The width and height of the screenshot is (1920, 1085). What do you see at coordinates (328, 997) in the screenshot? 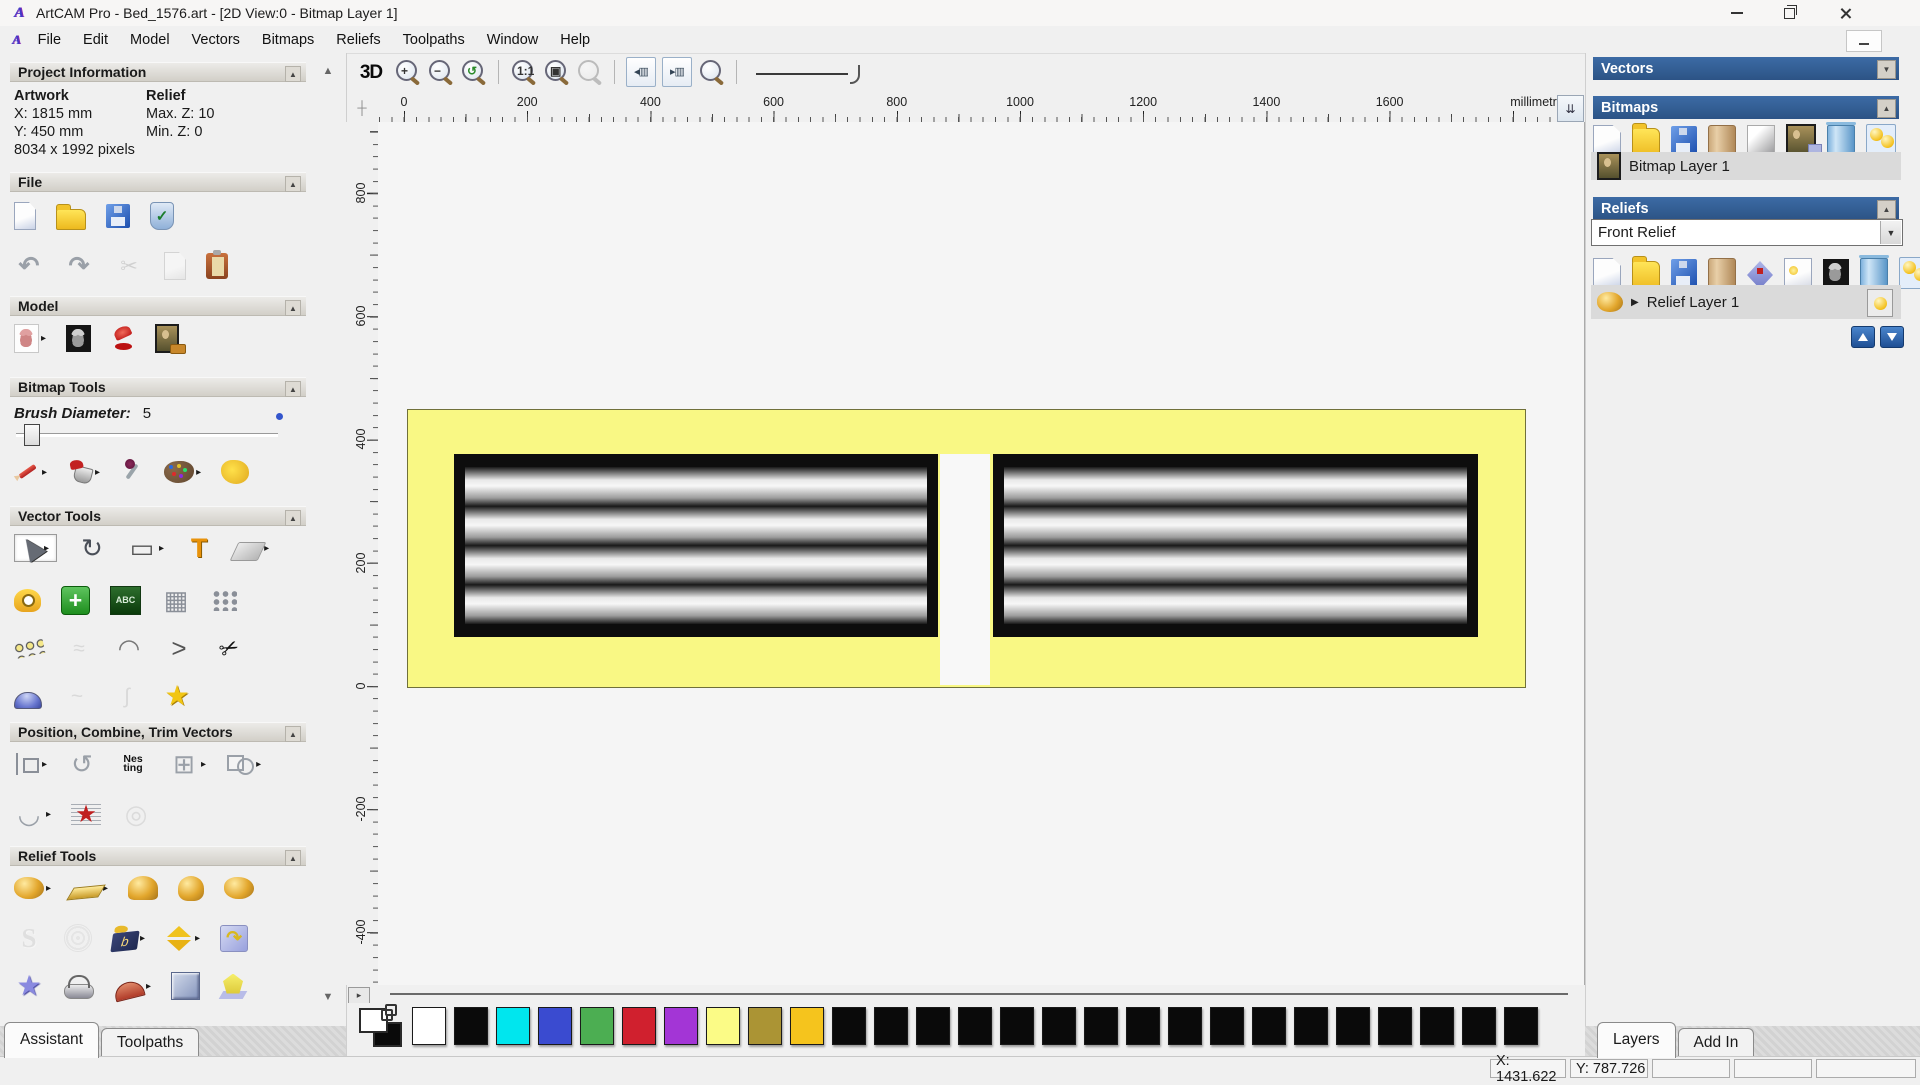
I see `panel-scroll-down-icon: ▼` at bounding box center [328, 997].